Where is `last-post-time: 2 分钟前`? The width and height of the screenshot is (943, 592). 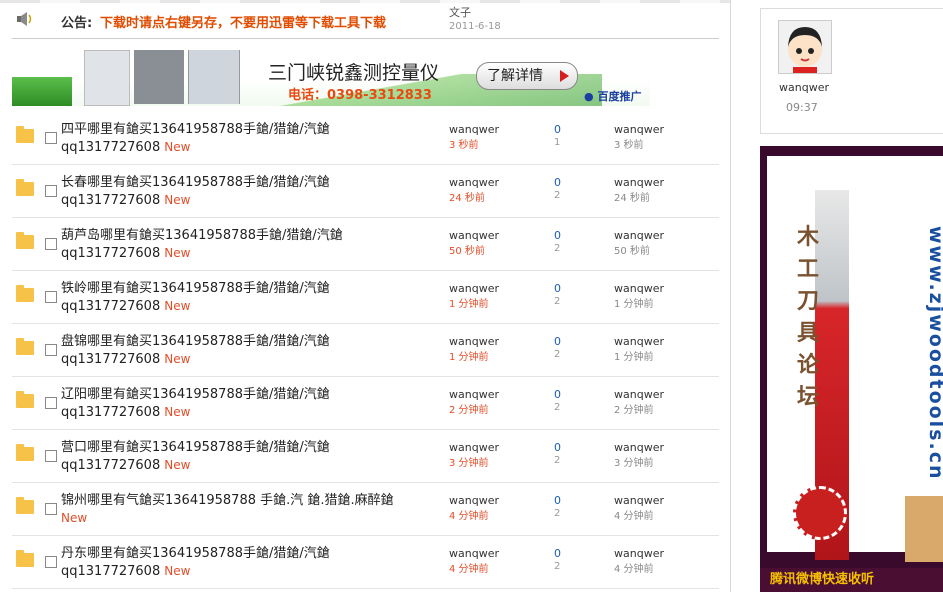
last-post-time: 2 分钟前 is located at coordinates (634, 408).